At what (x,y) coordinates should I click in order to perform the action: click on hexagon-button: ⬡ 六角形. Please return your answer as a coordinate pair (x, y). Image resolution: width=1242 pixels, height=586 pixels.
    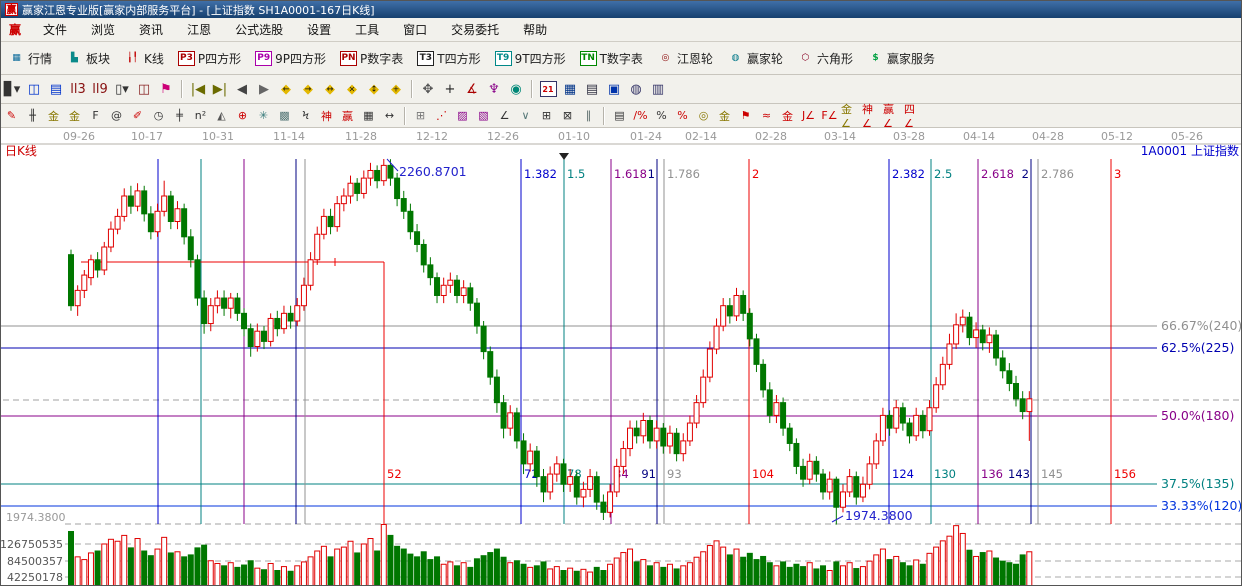
    Looking at the image, I should click on (825, 58).